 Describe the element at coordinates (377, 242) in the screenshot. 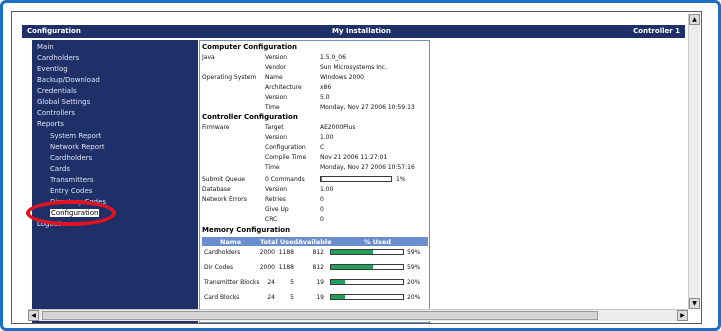

I see `col-percent-header: % Used` at that location.